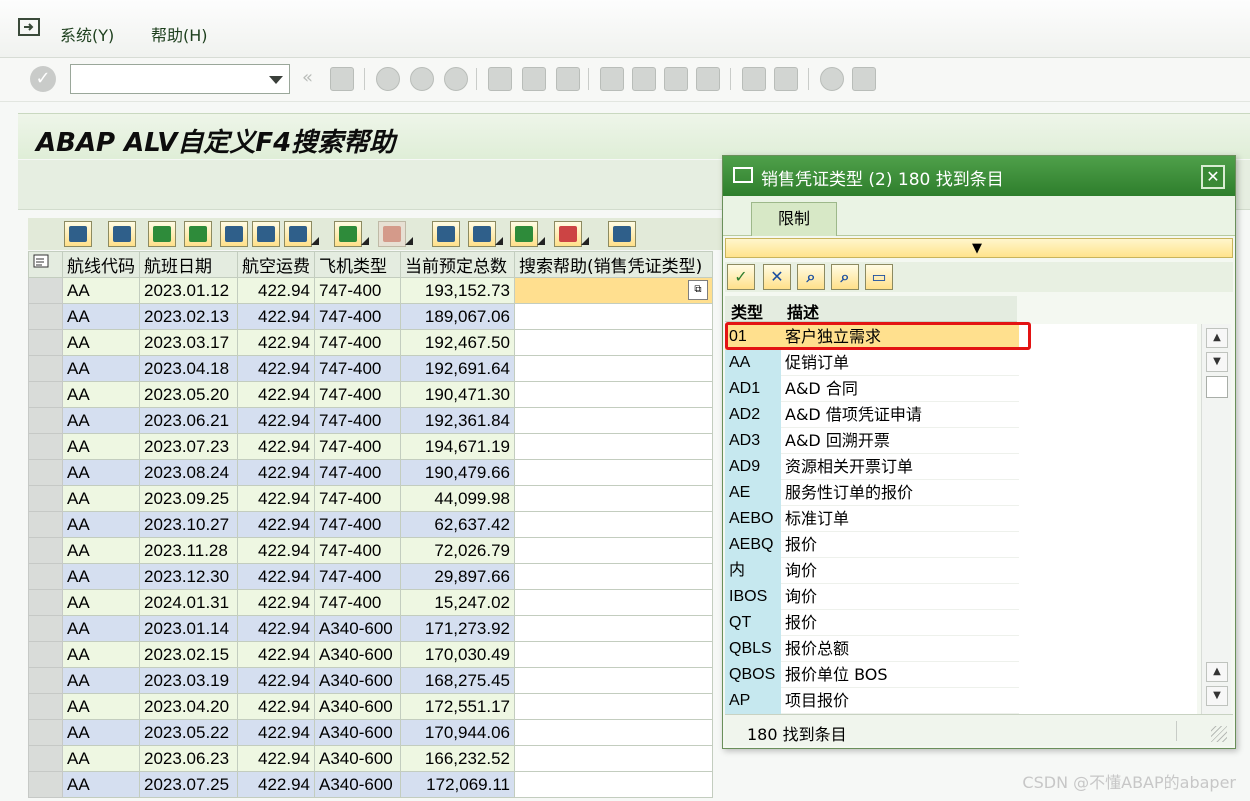 This screenshot has width=1250, height=801. Describe the element at coordinates (179, 34) in the screenshot. I see `menu-help: 帮助(H)` at that location.